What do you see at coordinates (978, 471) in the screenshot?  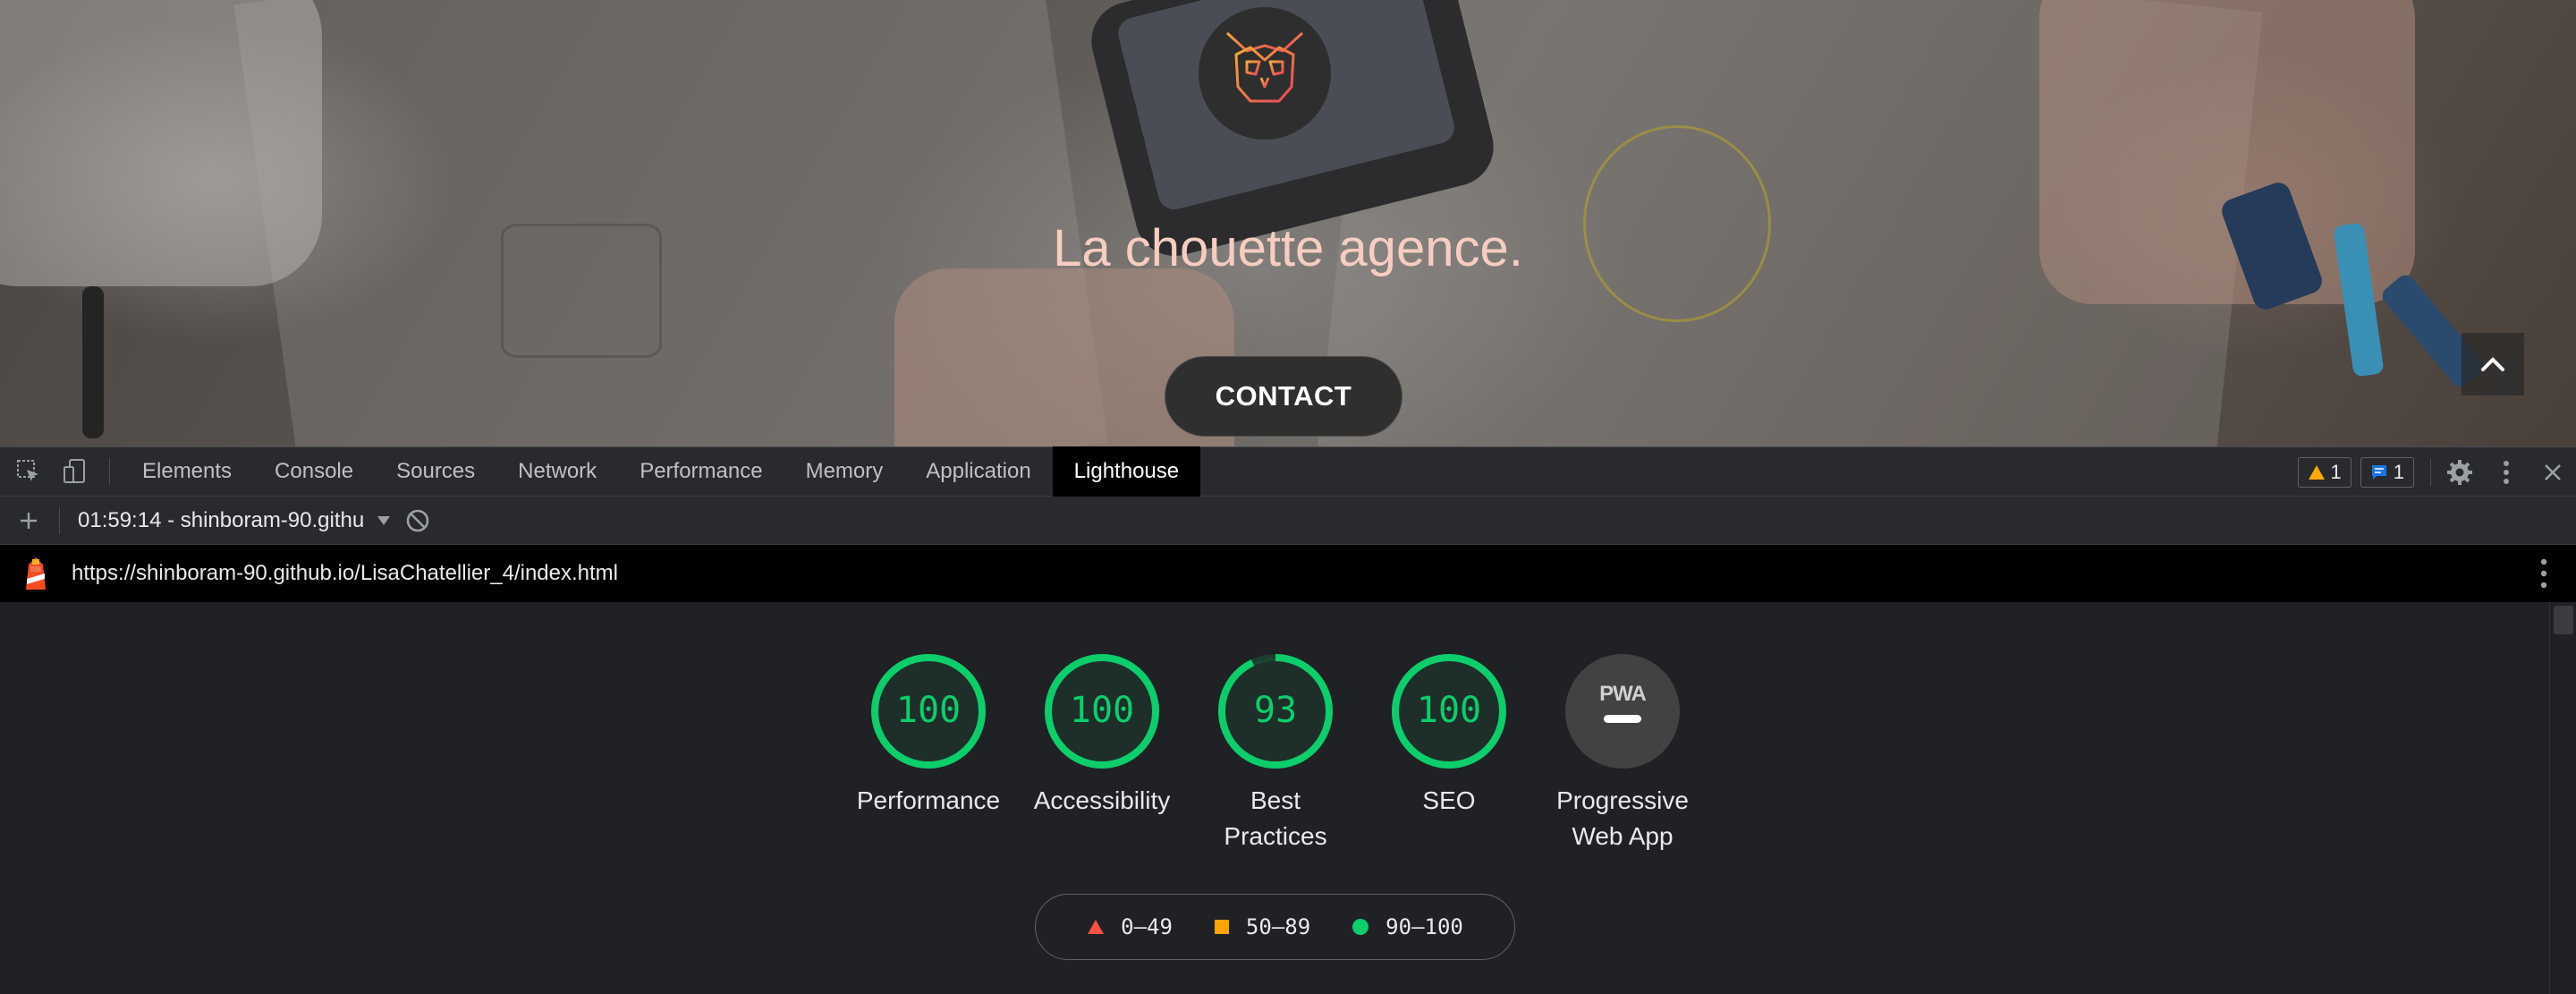 I see `tab-application: Application` at bounding box center [978, 471].